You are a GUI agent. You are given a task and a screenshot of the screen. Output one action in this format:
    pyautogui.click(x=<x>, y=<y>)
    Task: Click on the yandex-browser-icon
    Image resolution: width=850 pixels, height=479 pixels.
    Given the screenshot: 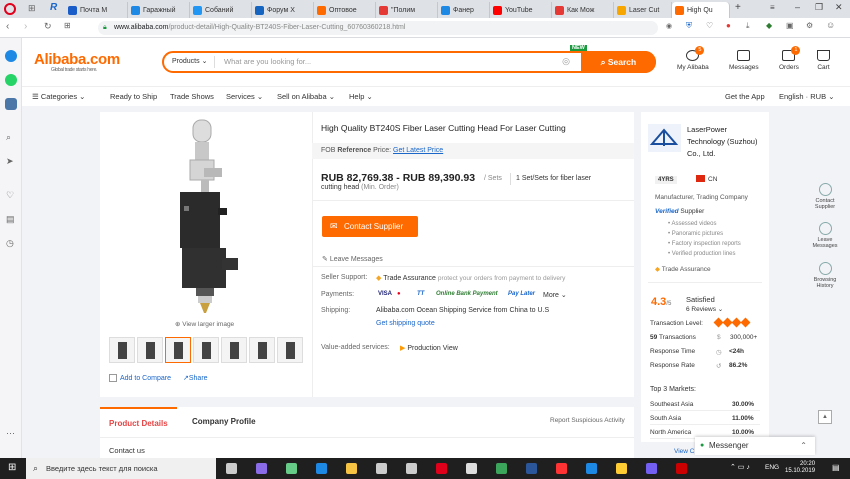 What is the action you would take?
    pyautogui.click(x=621, y=468)
    